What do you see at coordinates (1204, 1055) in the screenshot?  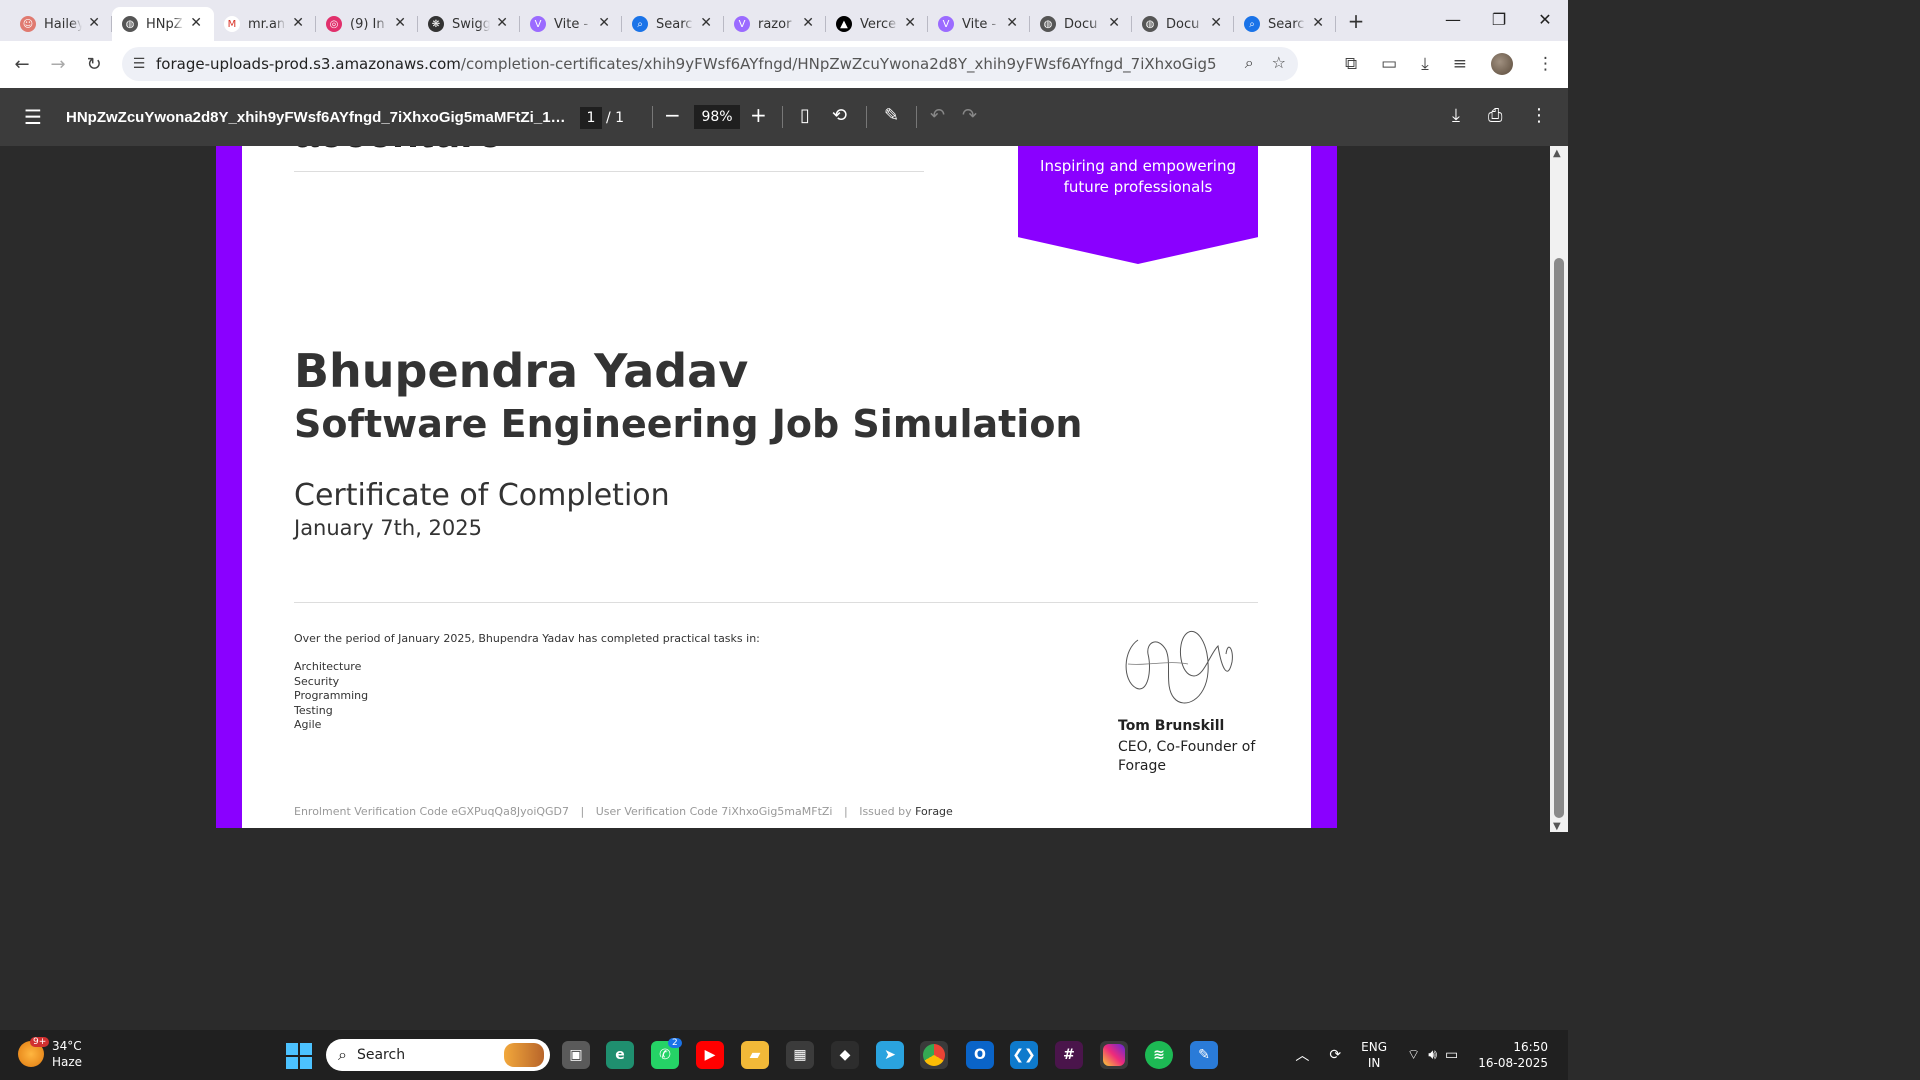 I see `paint-icon: ✎` at bounding box center [1204, 1055].